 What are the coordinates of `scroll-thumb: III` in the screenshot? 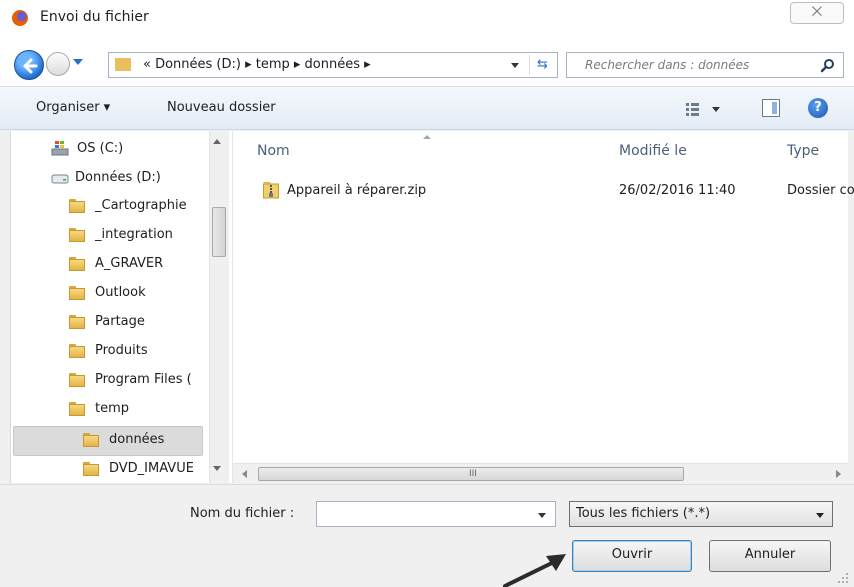 It's located at (471, 474).